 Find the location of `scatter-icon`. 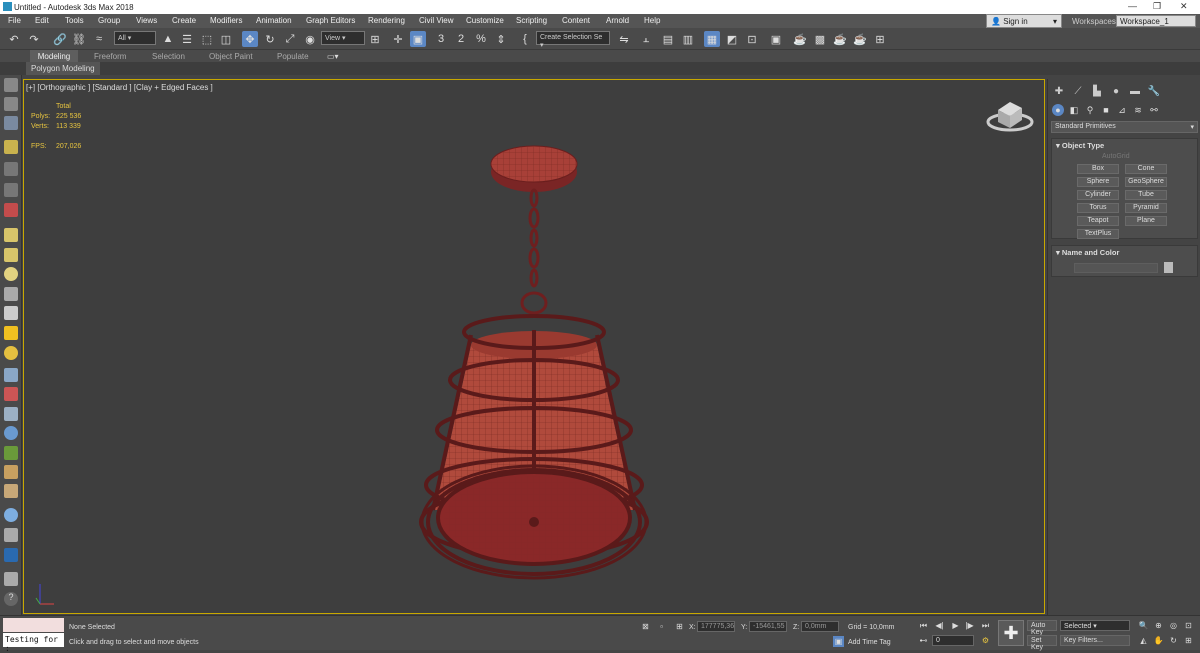

scatter-icon is located at coordinates (11, 414).